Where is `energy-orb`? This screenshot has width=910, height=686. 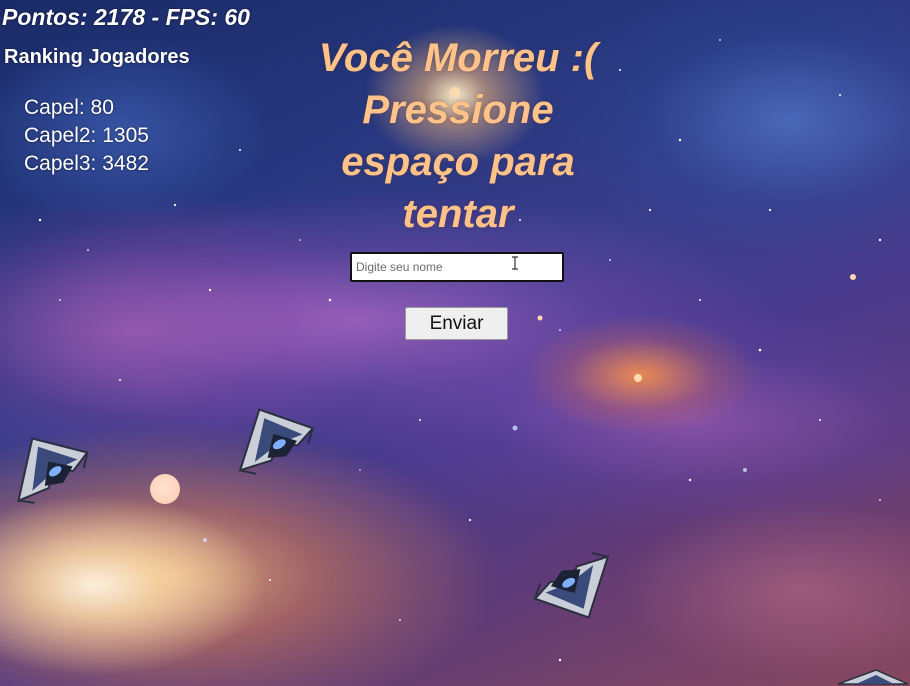
energy-orb is located at coordinates (165, 489).